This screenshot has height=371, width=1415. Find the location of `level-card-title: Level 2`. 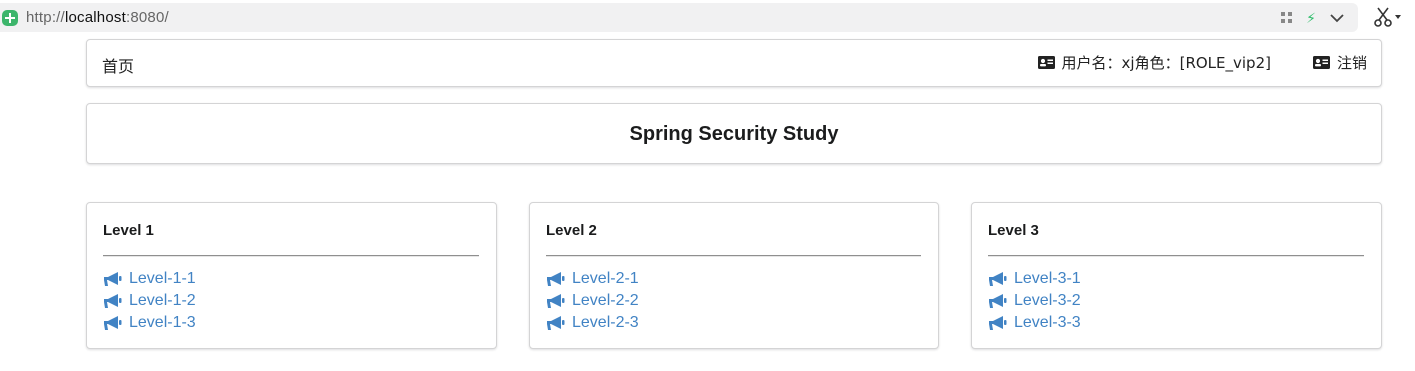

level-card-title: Level 2 is located at coordinates (571, 230).